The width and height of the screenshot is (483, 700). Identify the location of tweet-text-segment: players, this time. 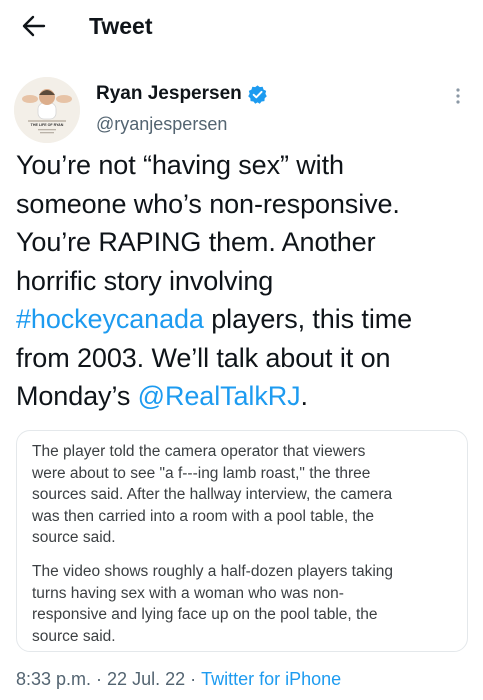
(308, 319).